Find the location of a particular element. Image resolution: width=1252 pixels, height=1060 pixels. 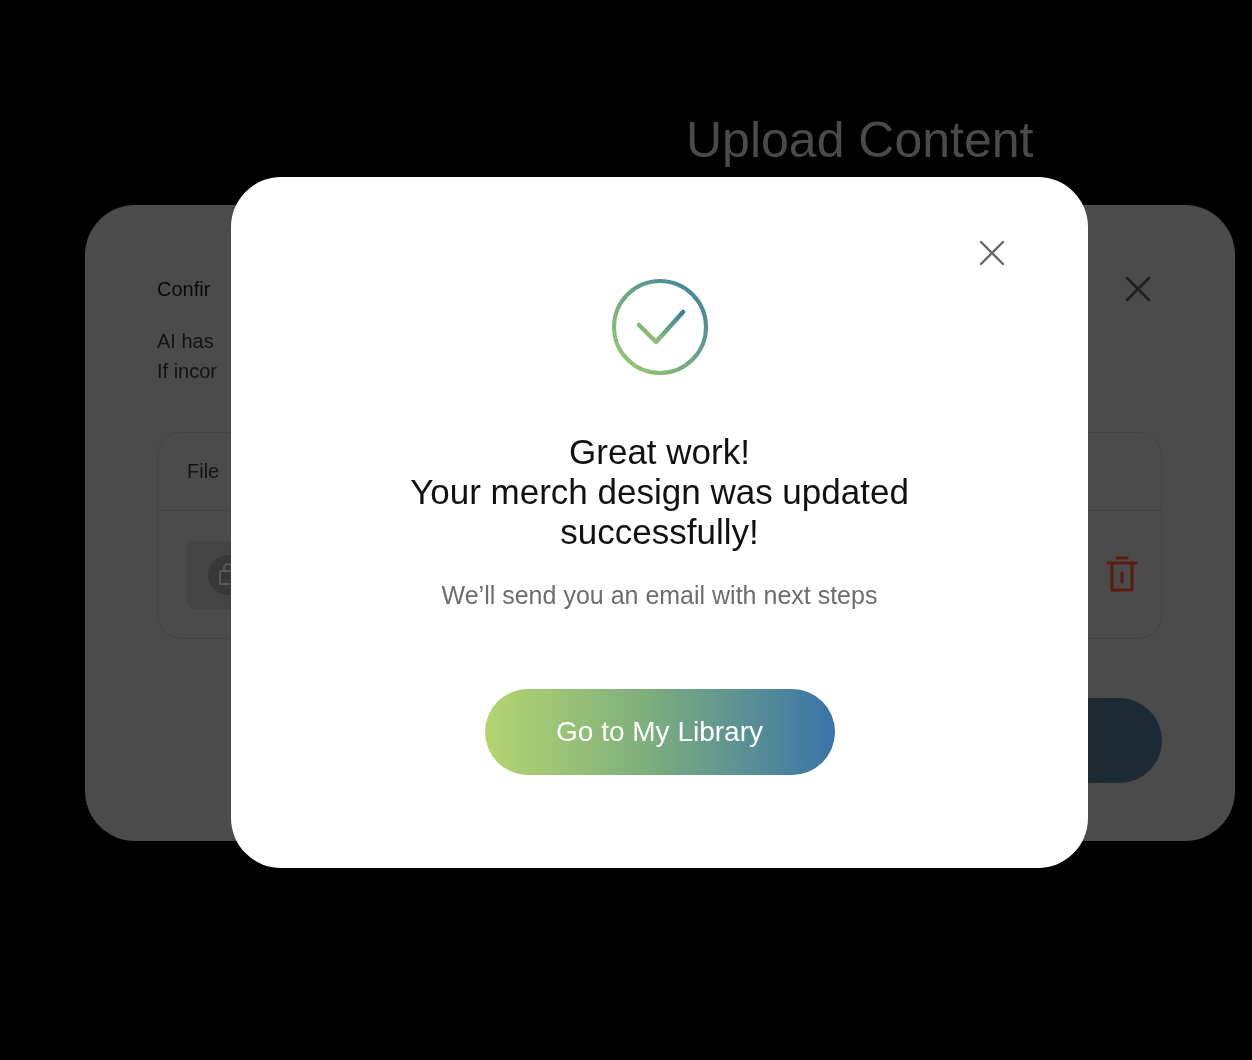

check-circle-icon is located at coordinates (659, 327).